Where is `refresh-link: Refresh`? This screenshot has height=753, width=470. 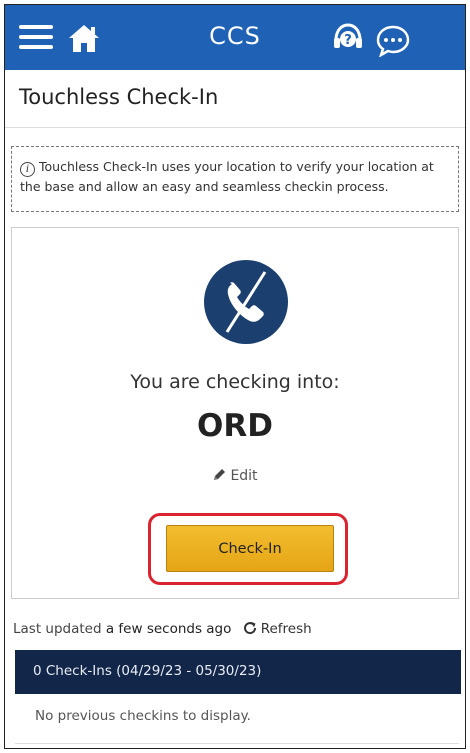
refresh-link: Refresh is located at coordinates (277, 629).